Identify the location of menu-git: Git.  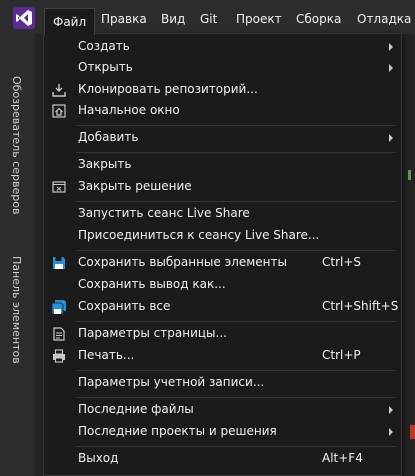
(208, 19).